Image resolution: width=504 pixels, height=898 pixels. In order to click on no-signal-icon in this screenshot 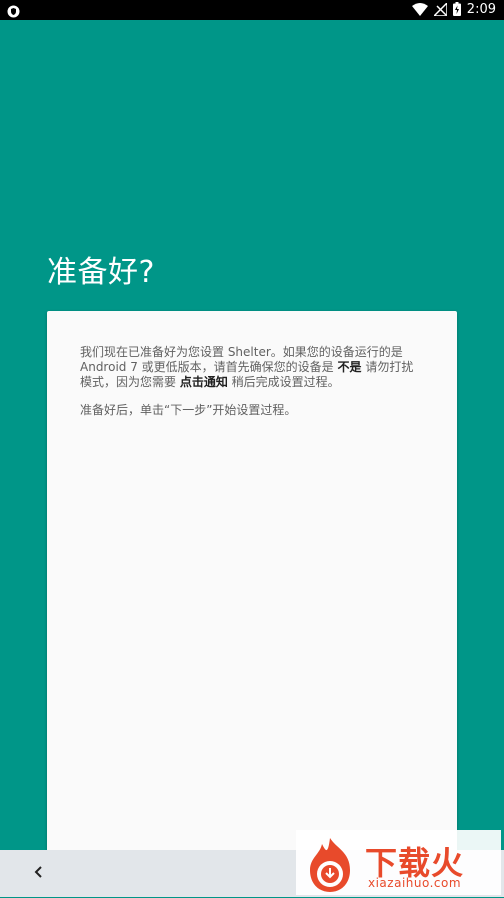, I will do `click(439, 10)`.